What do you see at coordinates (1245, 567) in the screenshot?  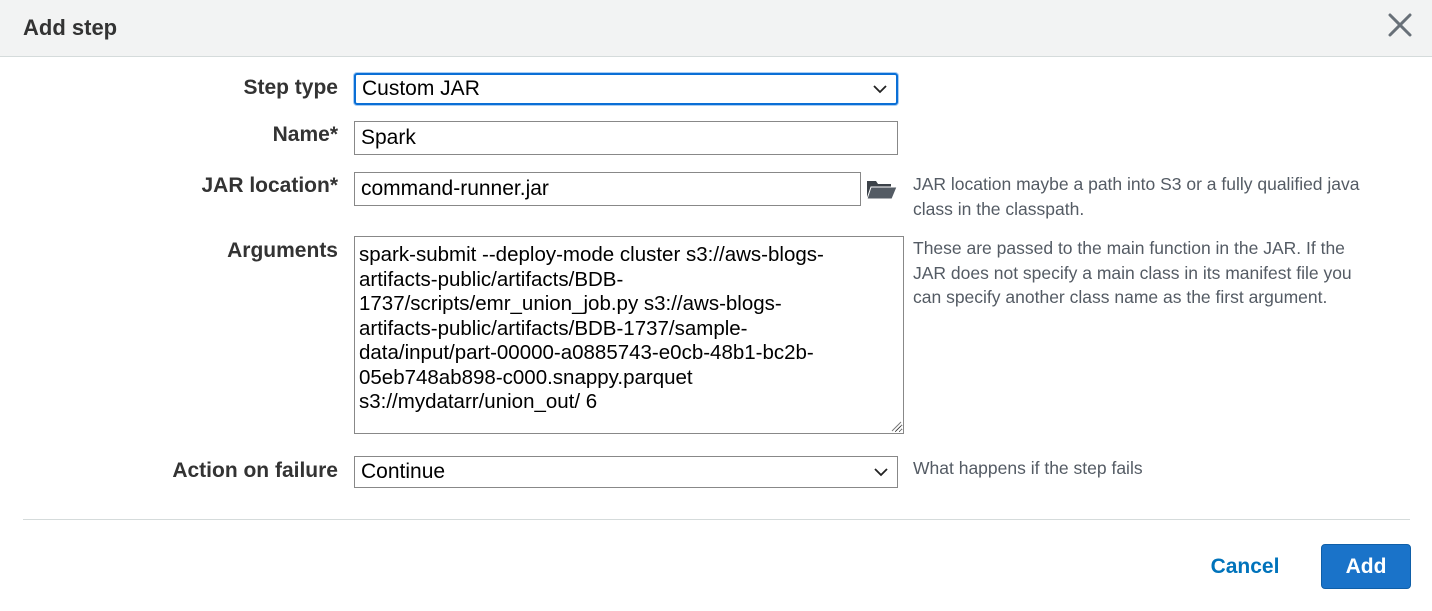 I see `cancel-button: Cancel` at bounding box center [1245, 567].